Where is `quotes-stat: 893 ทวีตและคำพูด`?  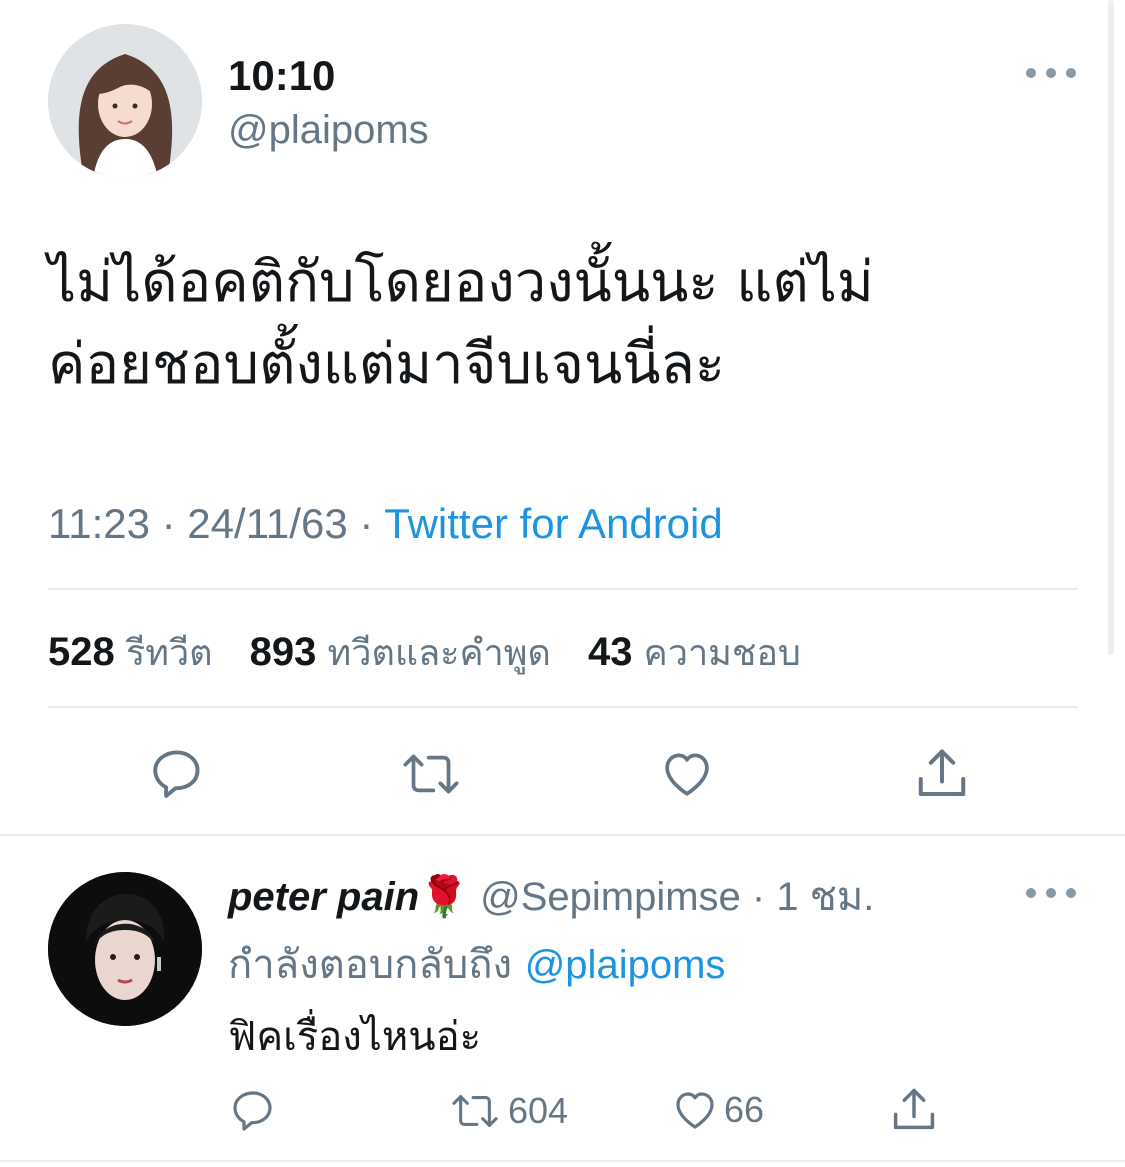
quotes-stat: 893 ทวีตและคำพูด is located at coordinates (400, 652).